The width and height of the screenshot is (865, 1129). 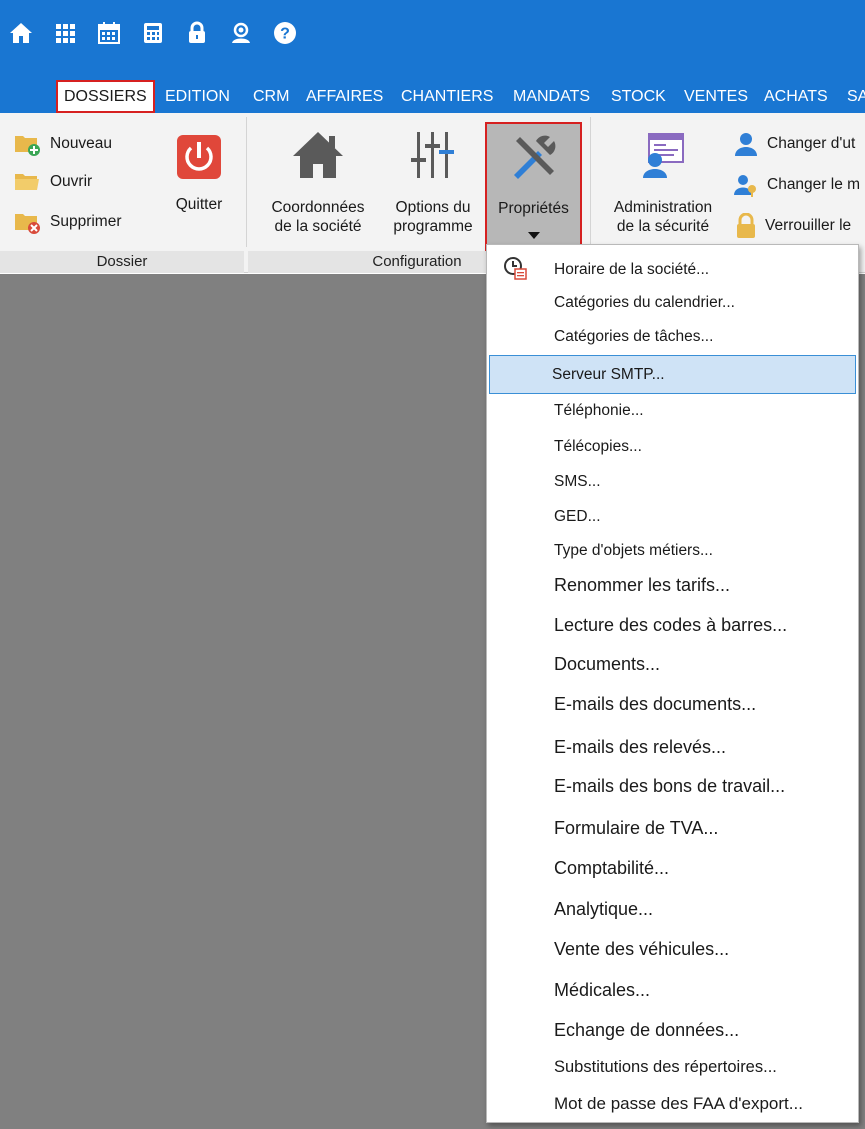 What do you see at coordinates (27, 182) in the screenshot?
I see `folder-open-icon` at bounding box center [27, 182].